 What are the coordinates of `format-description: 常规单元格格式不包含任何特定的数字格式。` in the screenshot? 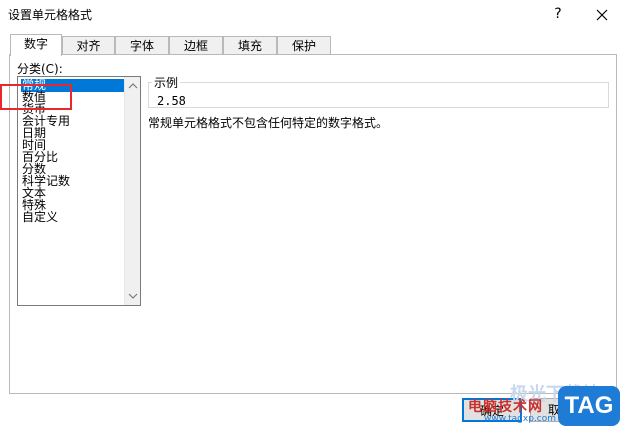 It's located at (268, 123).